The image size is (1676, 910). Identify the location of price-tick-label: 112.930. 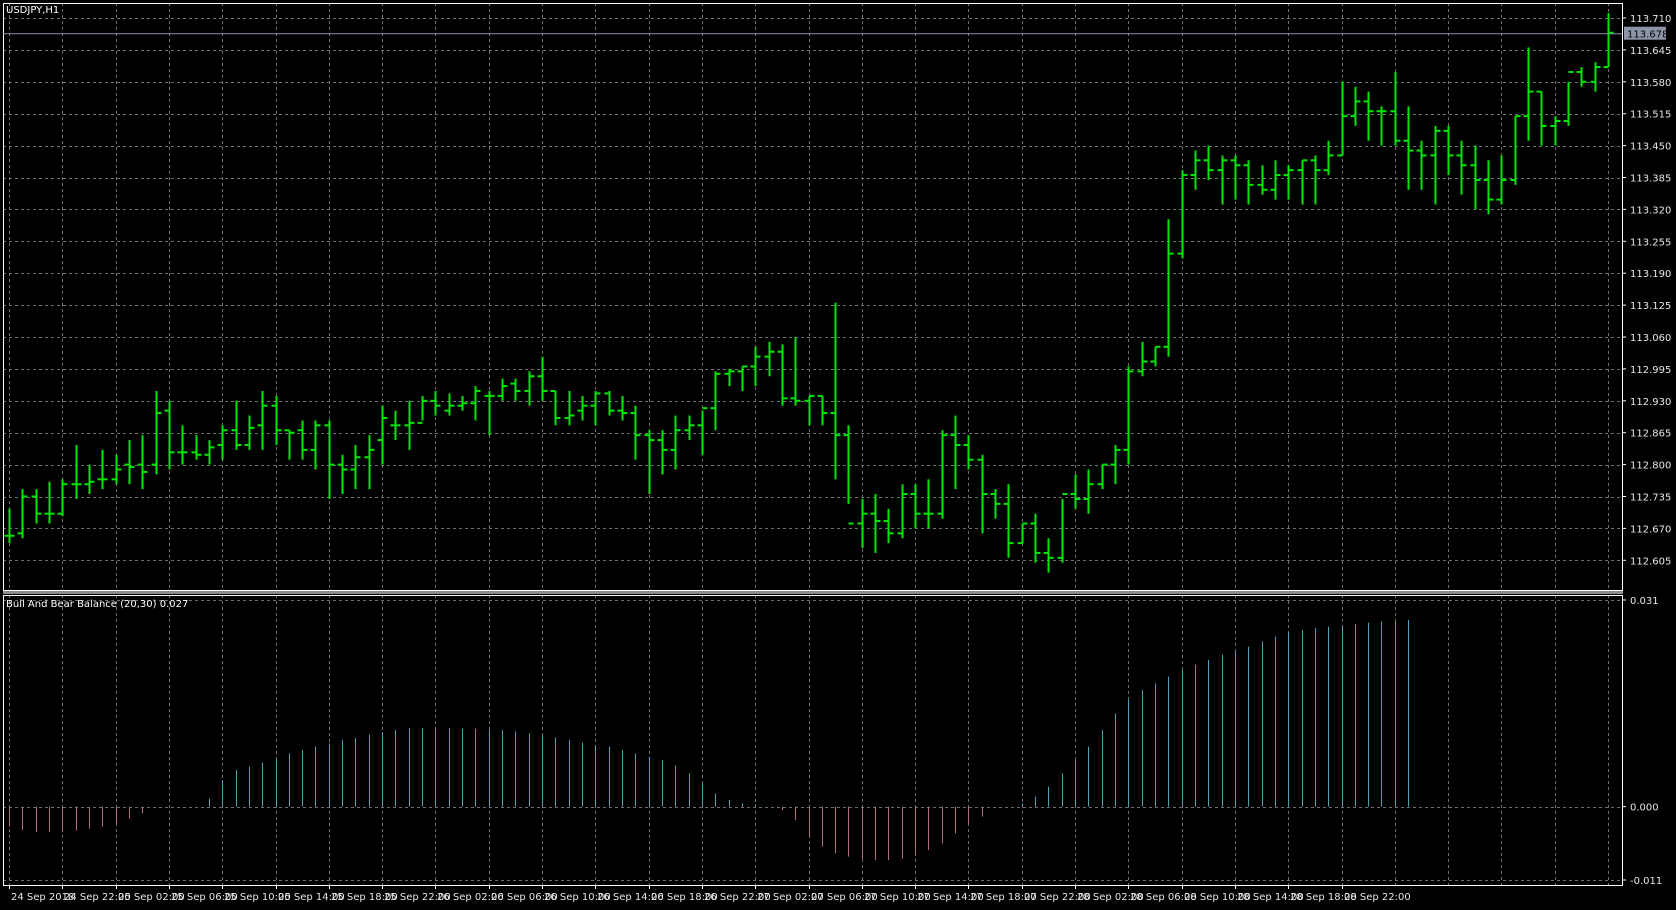
(1650, 402).